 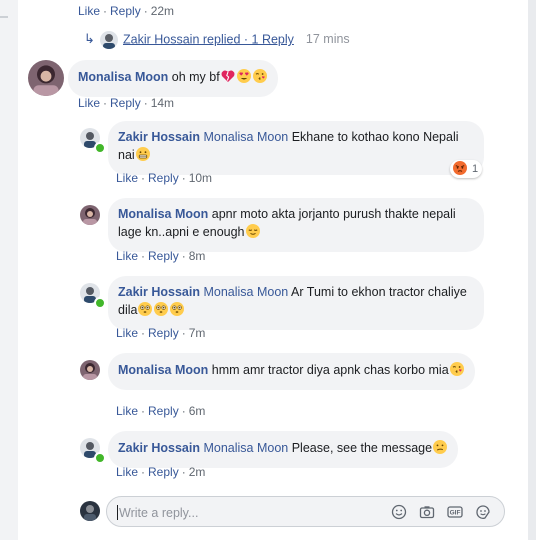 I want to click on comment-actions: Like · Reply · 6m, so click(x=160, y=411).